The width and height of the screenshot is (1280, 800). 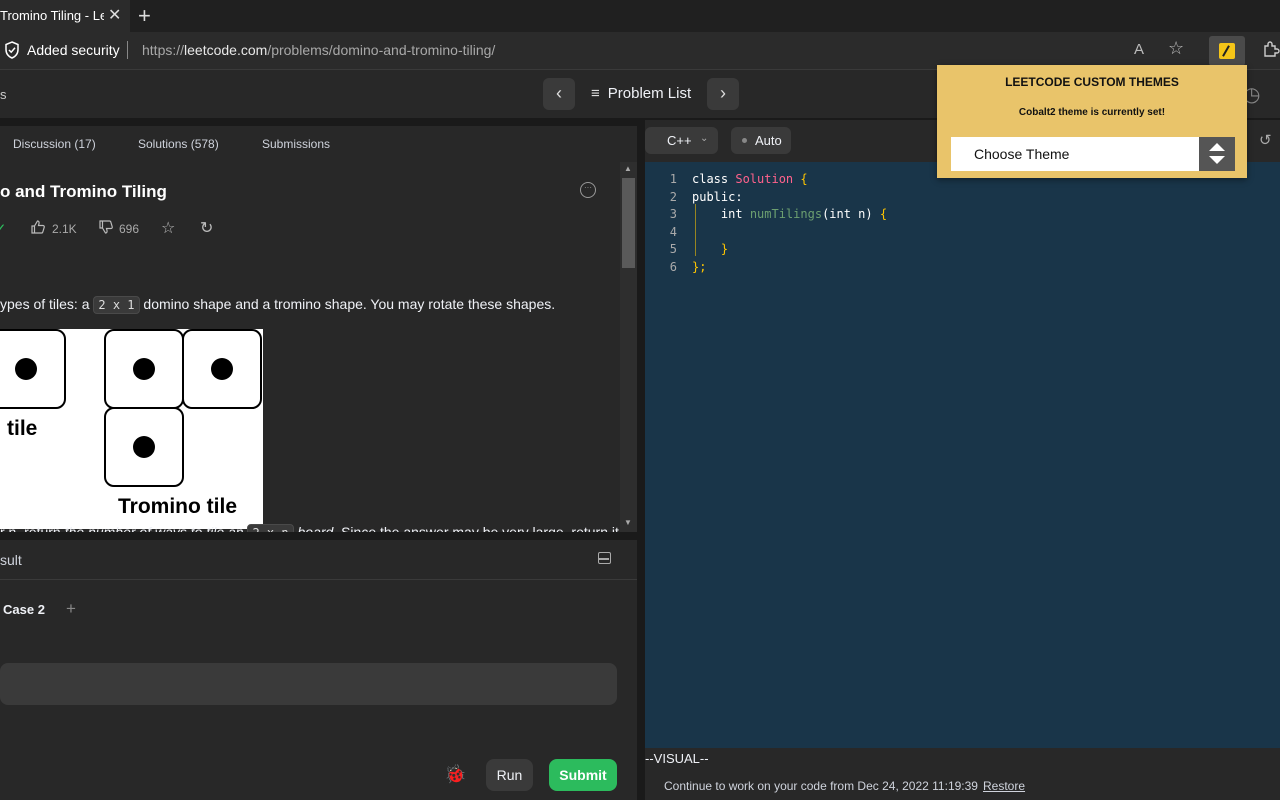 What do you see at coordinates (1265, 140) in the screenshot?
I see `reset-code-icon: ↺` at bounding box center [1265, 140].